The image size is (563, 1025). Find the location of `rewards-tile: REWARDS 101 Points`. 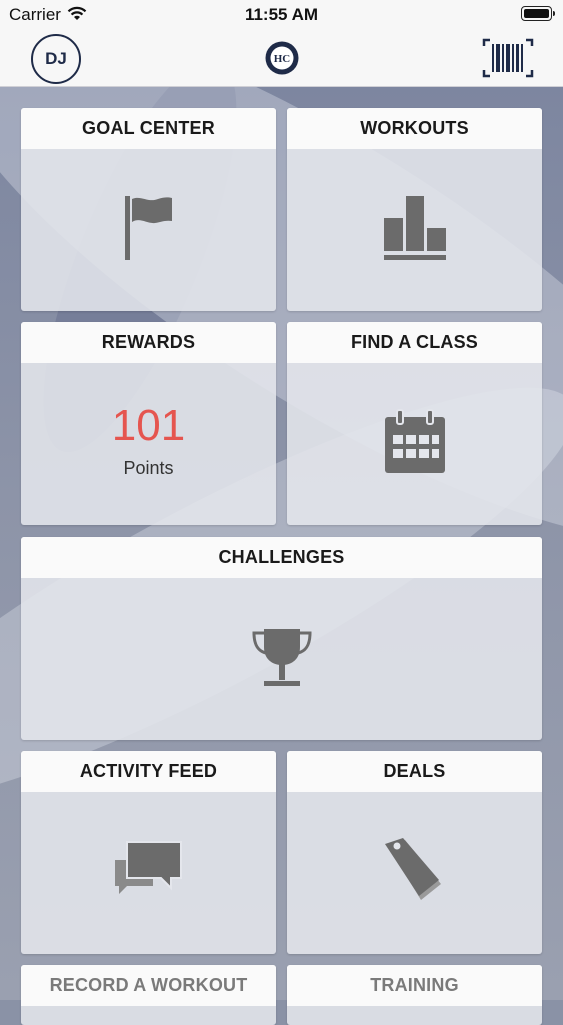

rewards-tile: REWARDS 101 Points is located at coordinates (148, 423).